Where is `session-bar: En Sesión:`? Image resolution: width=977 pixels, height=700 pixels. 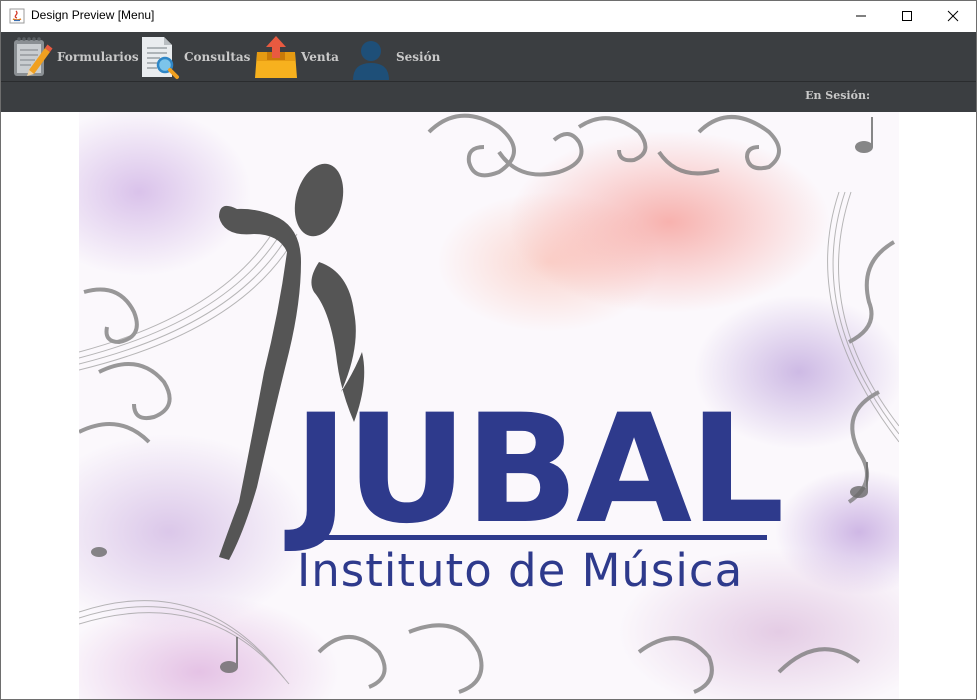 session-bar: En Sesión: is located at coordinates (488, 96).